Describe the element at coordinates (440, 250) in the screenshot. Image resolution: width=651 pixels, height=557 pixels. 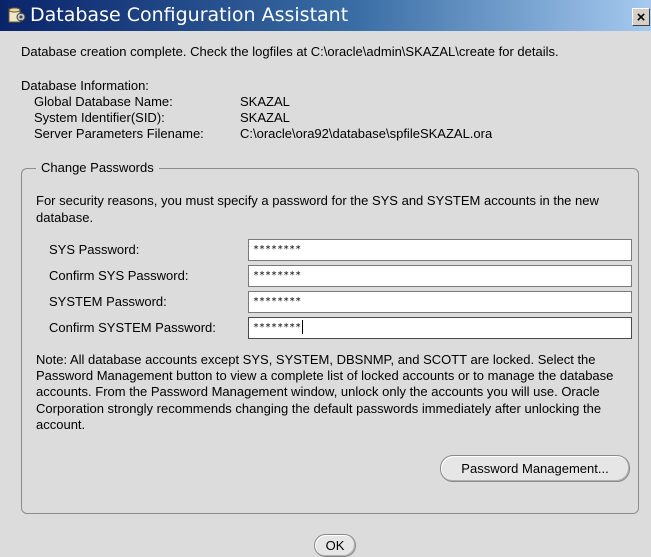
I see `sys-password-field: ********` at that location.